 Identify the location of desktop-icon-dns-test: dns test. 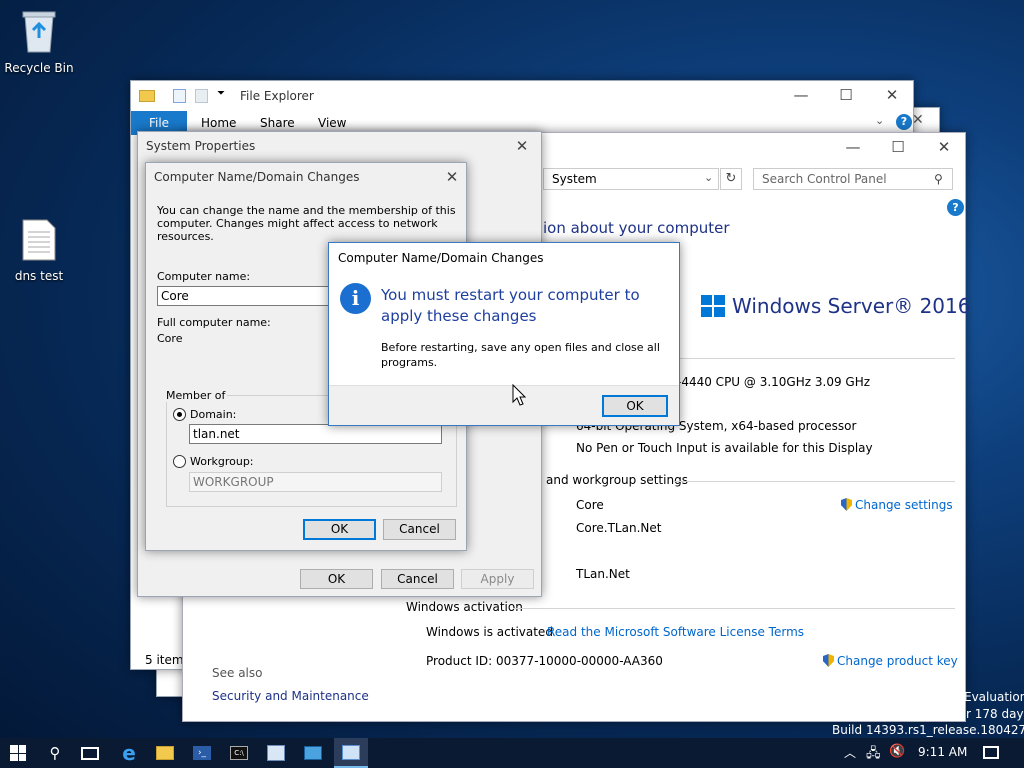
(39, 250).